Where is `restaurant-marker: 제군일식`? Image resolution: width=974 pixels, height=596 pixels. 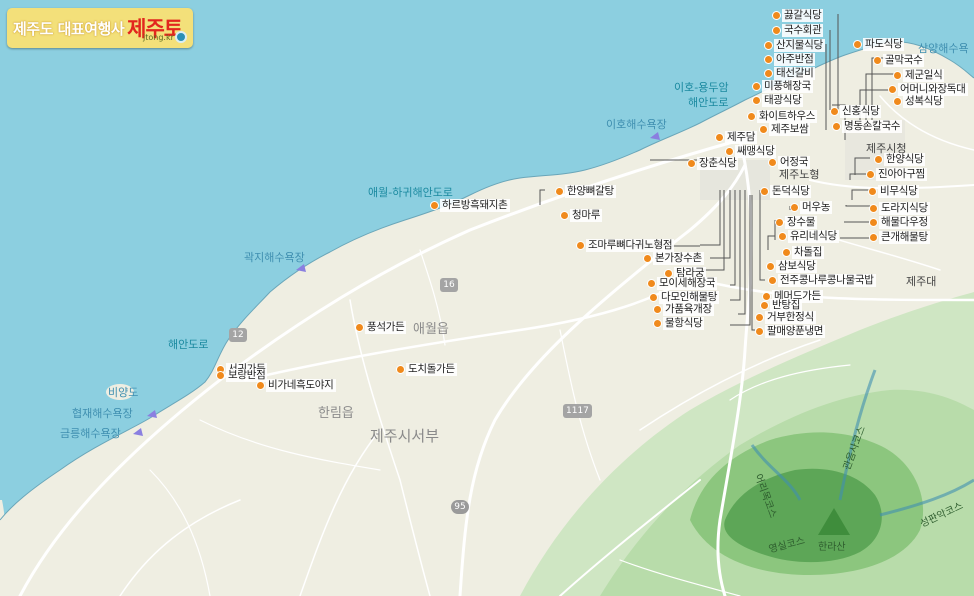
restaurant-marker: 제군일식 is located at coordinates (919, 75).